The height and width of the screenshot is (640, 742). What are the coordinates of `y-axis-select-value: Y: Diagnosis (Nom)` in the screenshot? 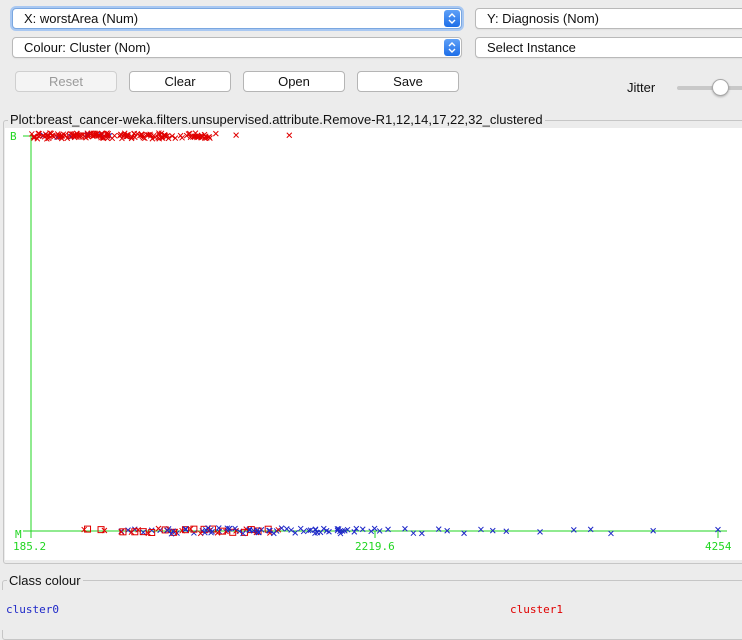 It's located at (543, 18).